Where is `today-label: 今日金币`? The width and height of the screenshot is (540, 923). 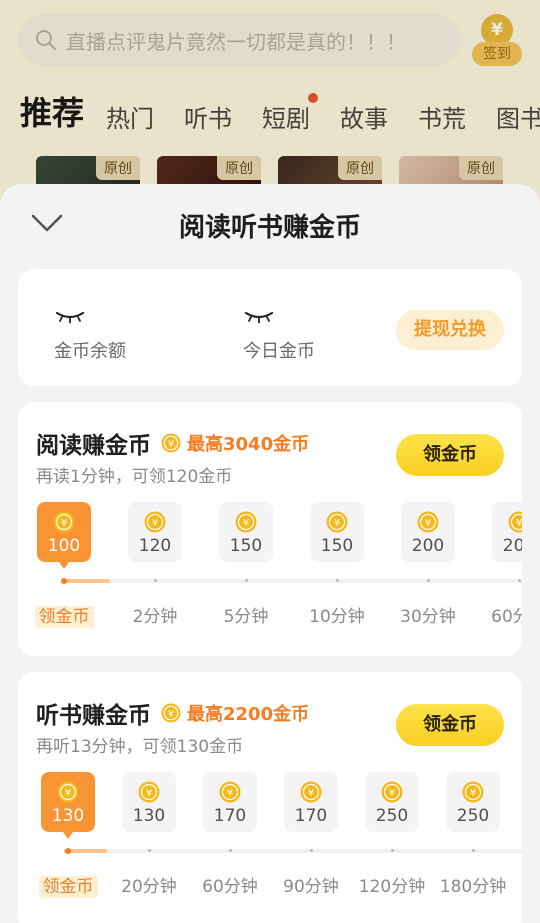 today-label: 今日金币 is located at coordinates (279, 351).